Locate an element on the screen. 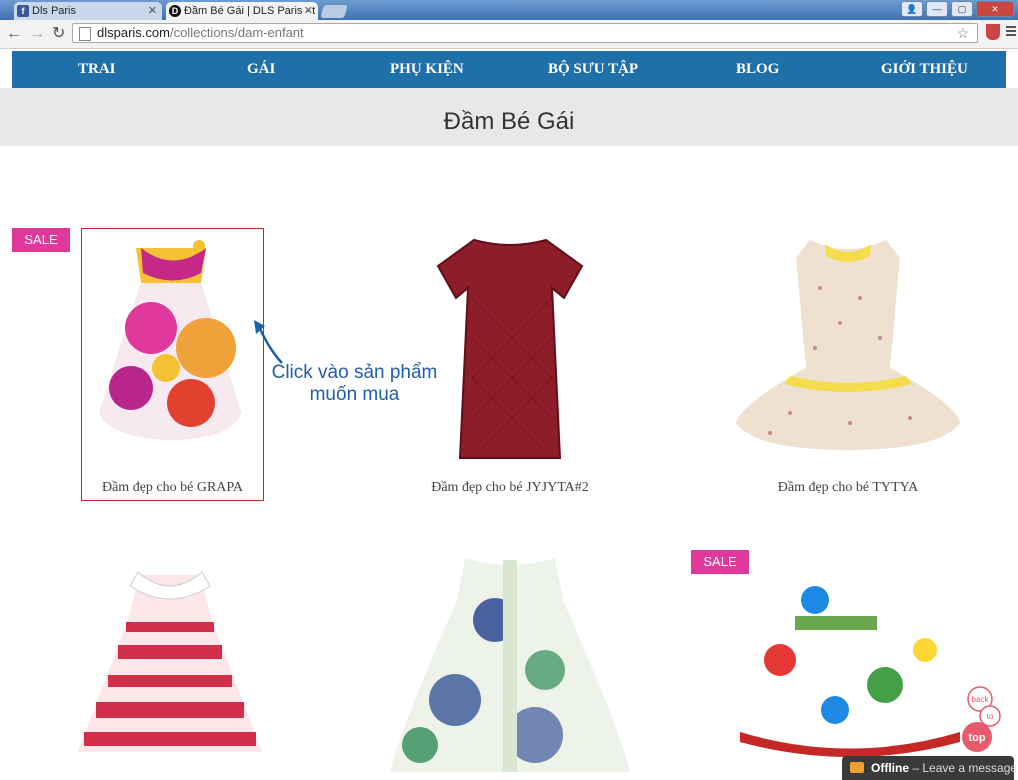 This screenshot has width=1018, height=780. new-tab-button is located at coordinates (334, 11).